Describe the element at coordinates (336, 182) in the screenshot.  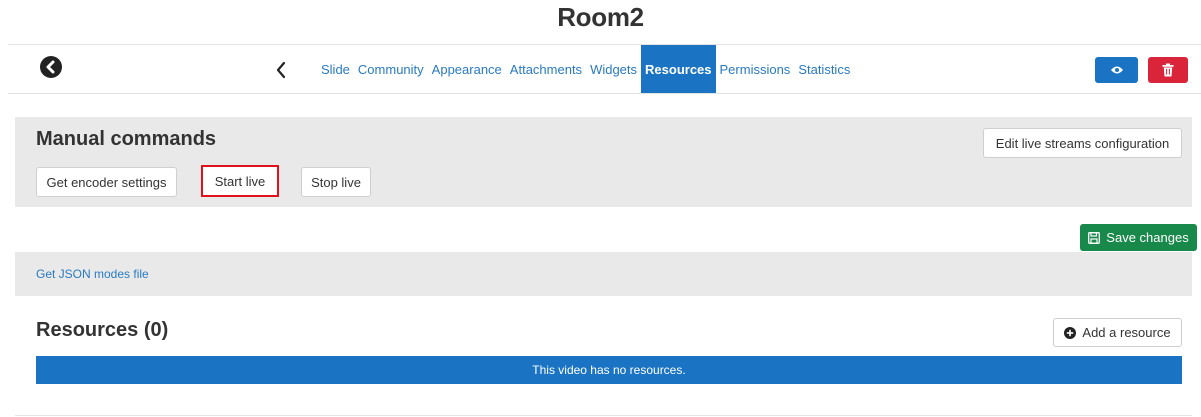
I see `stop-live-button: Stop live` at that location.